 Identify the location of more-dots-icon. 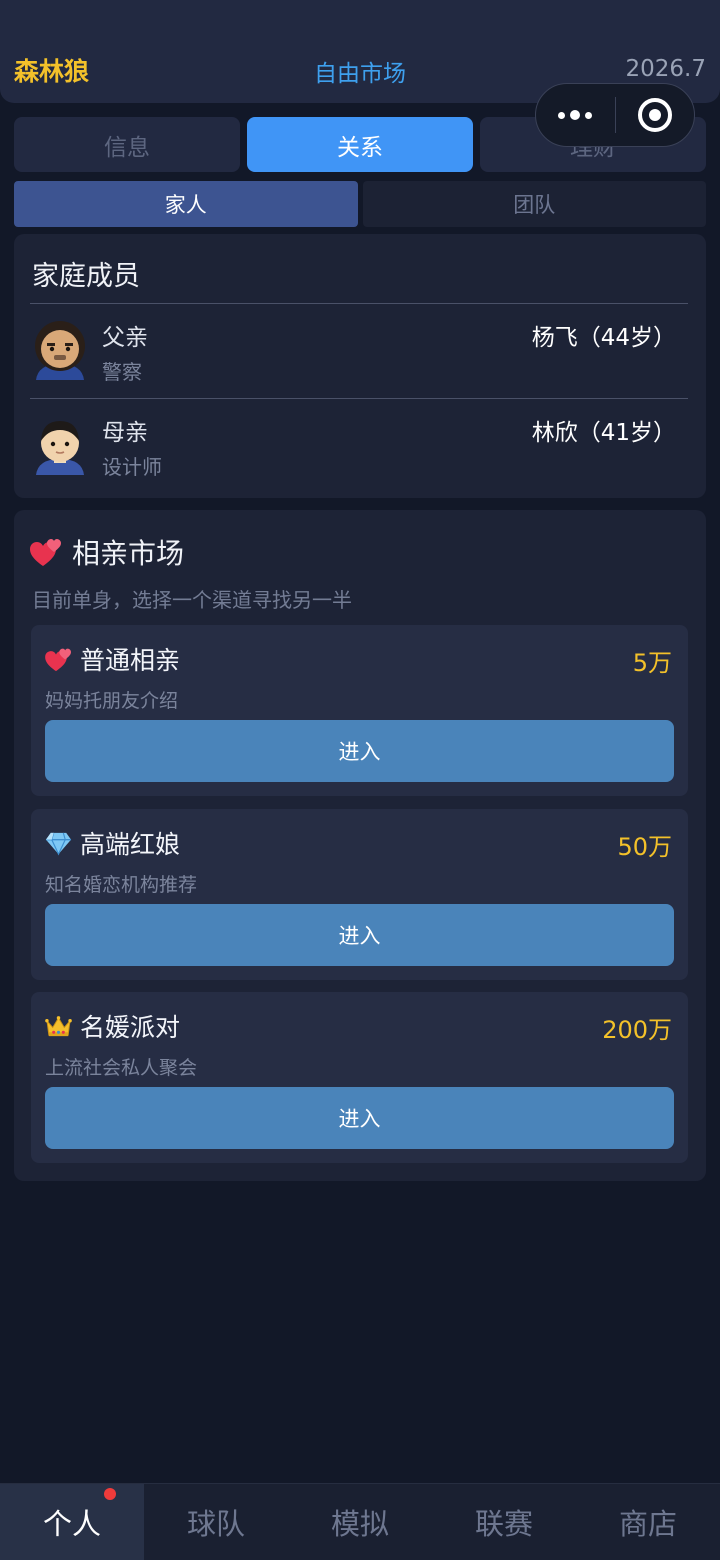
(575, 115).